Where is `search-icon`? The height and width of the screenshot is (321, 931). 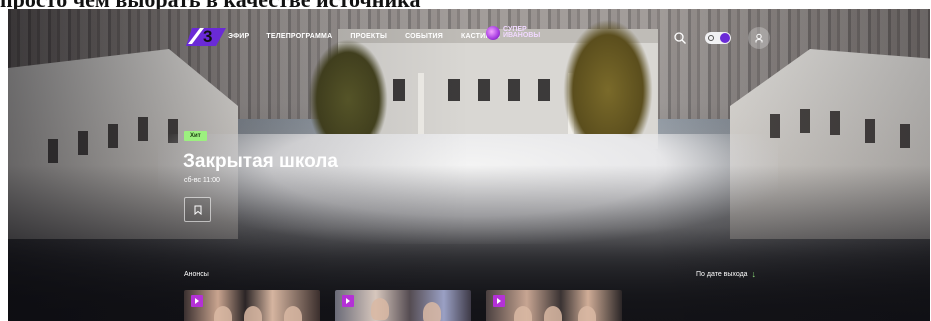 search-icon is located at coordinates (680, 38).